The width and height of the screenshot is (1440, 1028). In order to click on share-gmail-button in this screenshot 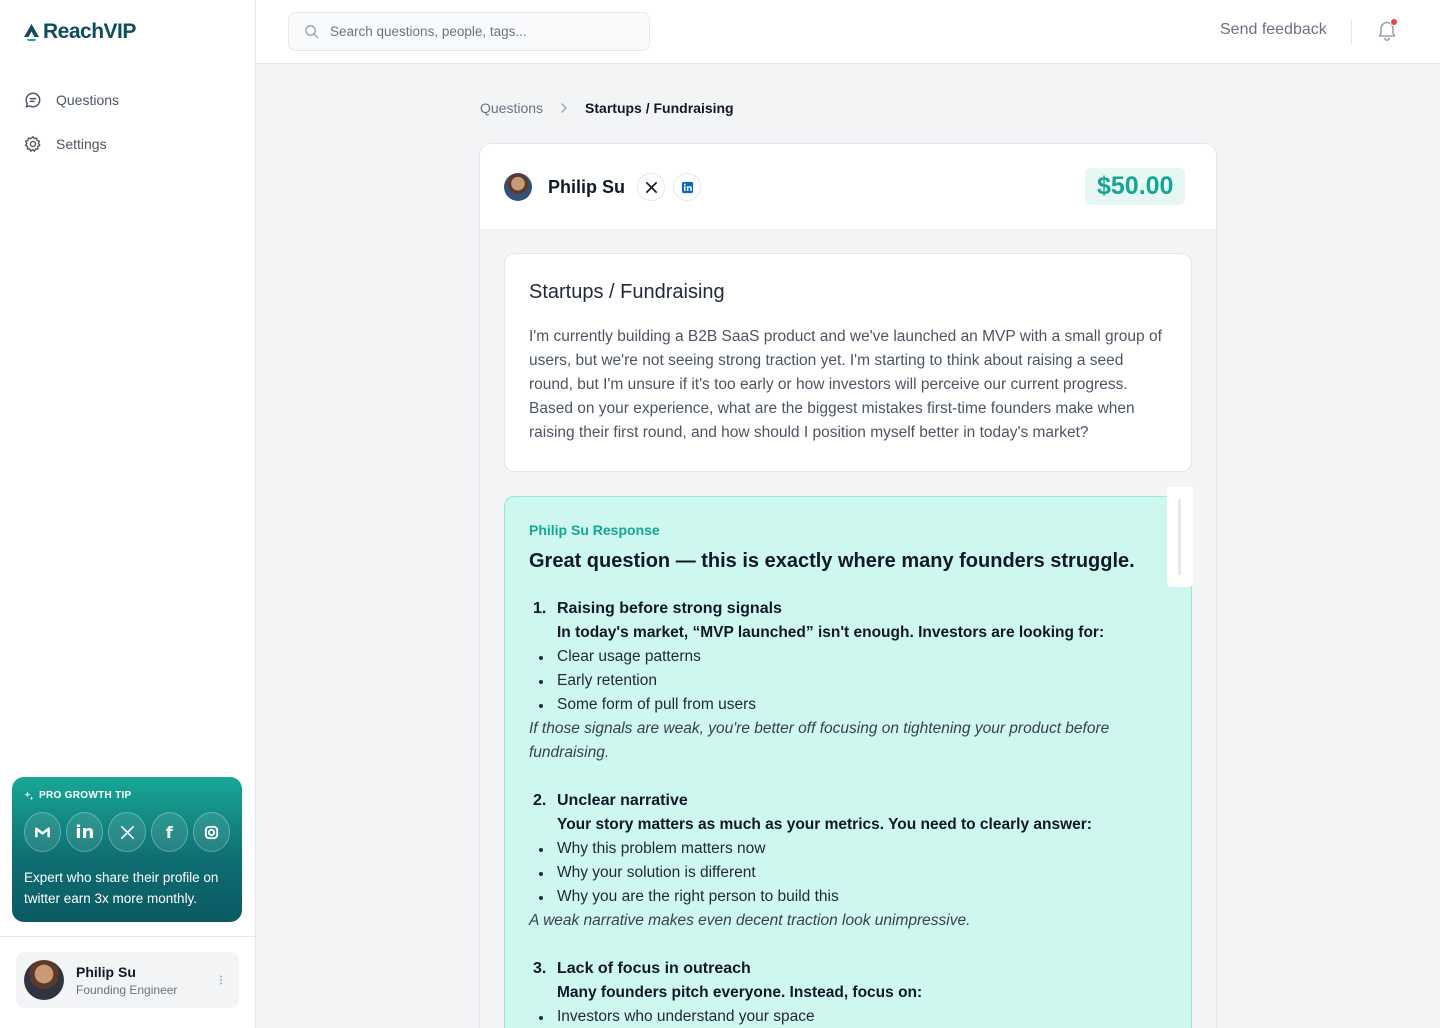, I will do `click(43, 832)`.